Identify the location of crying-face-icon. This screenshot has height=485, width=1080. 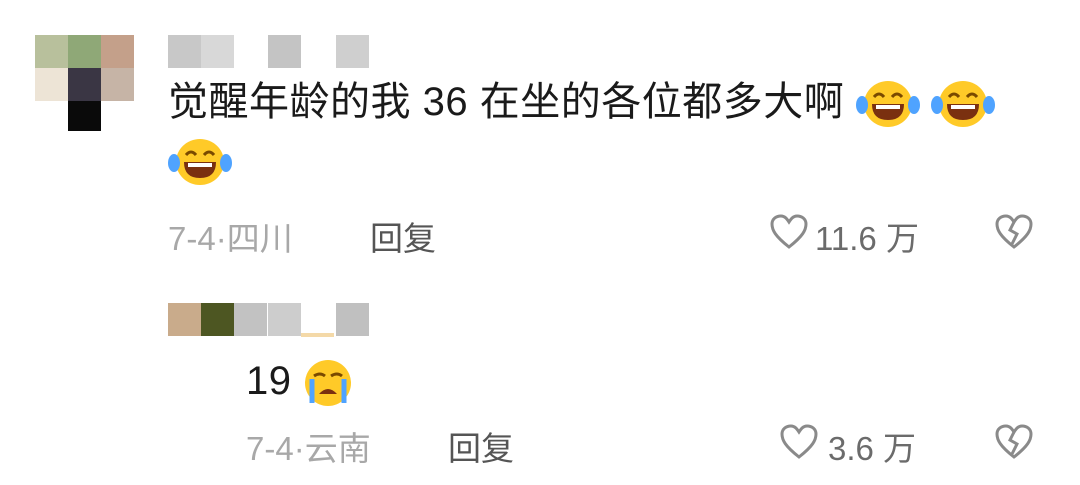
(328, 383).